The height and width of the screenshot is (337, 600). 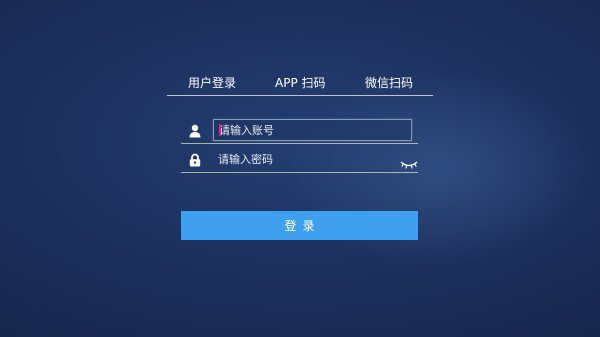 I want to click on username-input, so click(x=312, y=130).